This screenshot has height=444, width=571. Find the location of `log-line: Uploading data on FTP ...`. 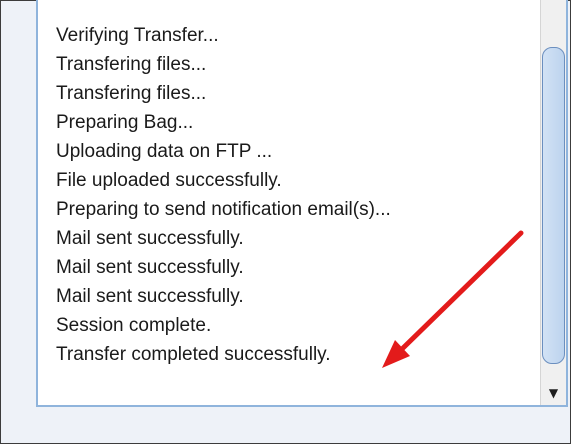

log-line: Uploading data on FTP ... is located at coordinates (164, 151).